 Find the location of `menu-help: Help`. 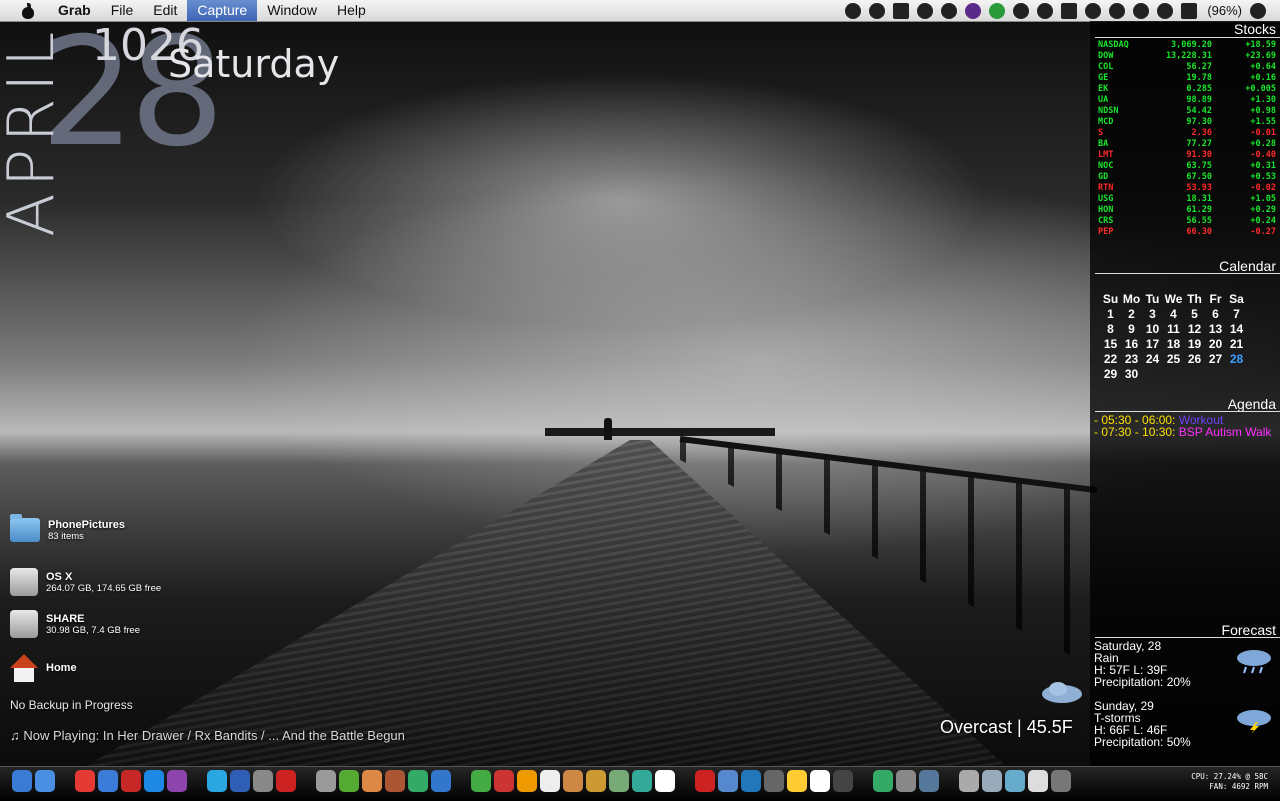

menu-help: Help is located at coordinates (351, 10).